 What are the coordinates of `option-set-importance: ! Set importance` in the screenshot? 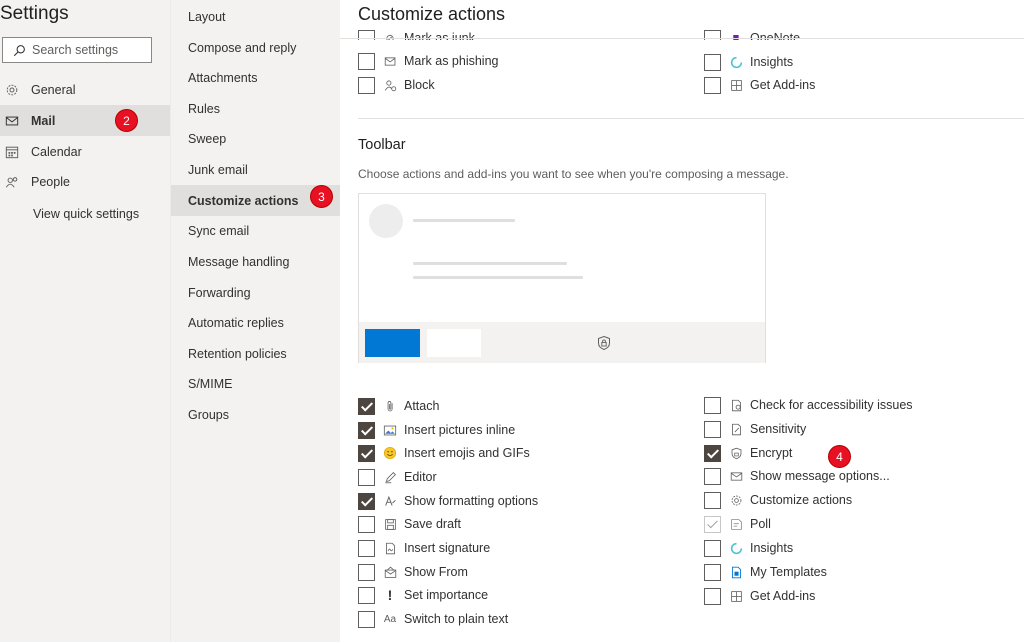 It's located at (423, 595).